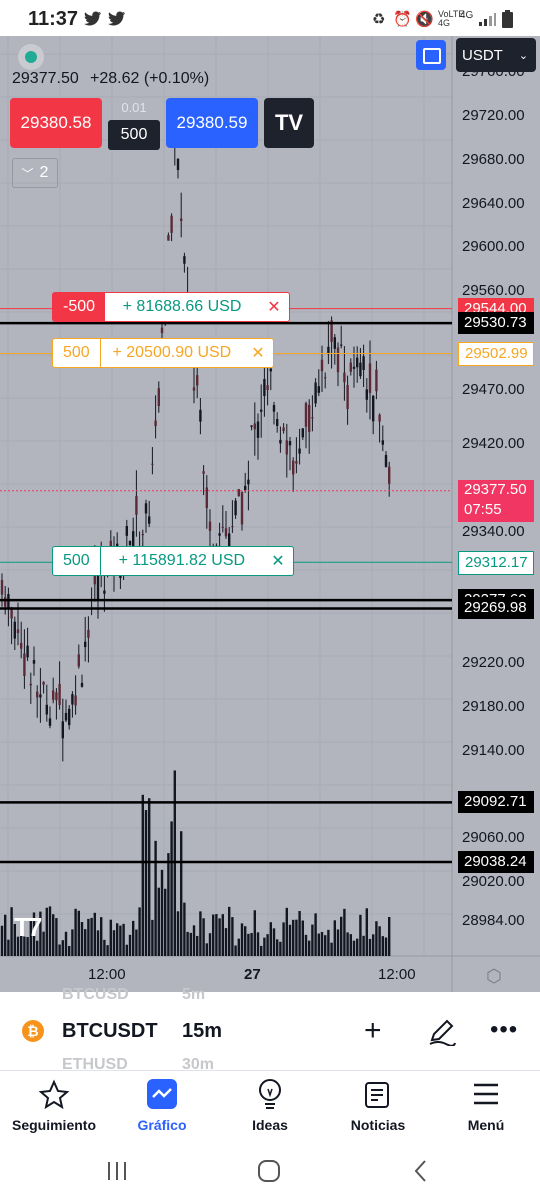 The width and height of the screenshot is (540, 1200). What do you see at coordinates (79, 307) in the screenshot?
I see `order-qty: -500` at bounding box center [79, 307].